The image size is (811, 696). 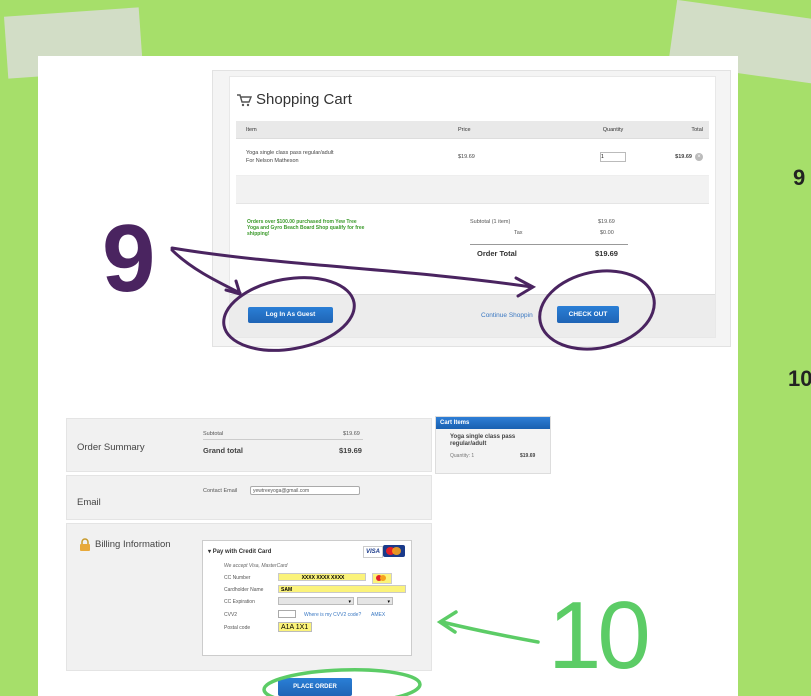 I want to click on place-order-circle, so click(x=342, y=682).